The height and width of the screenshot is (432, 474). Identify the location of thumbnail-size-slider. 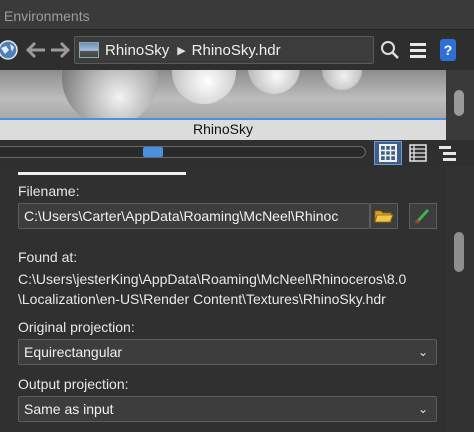
(183, 152).